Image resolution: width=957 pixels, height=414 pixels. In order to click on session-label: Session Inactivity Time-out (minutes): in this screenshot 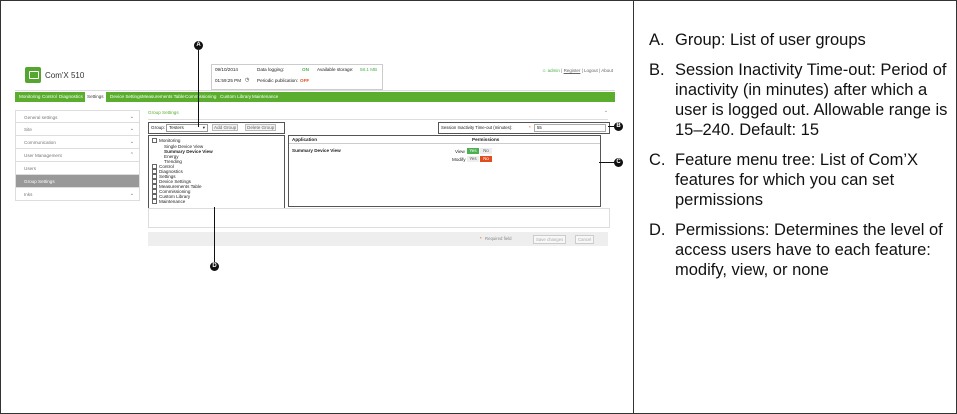, I will do `click(477, 127)`.